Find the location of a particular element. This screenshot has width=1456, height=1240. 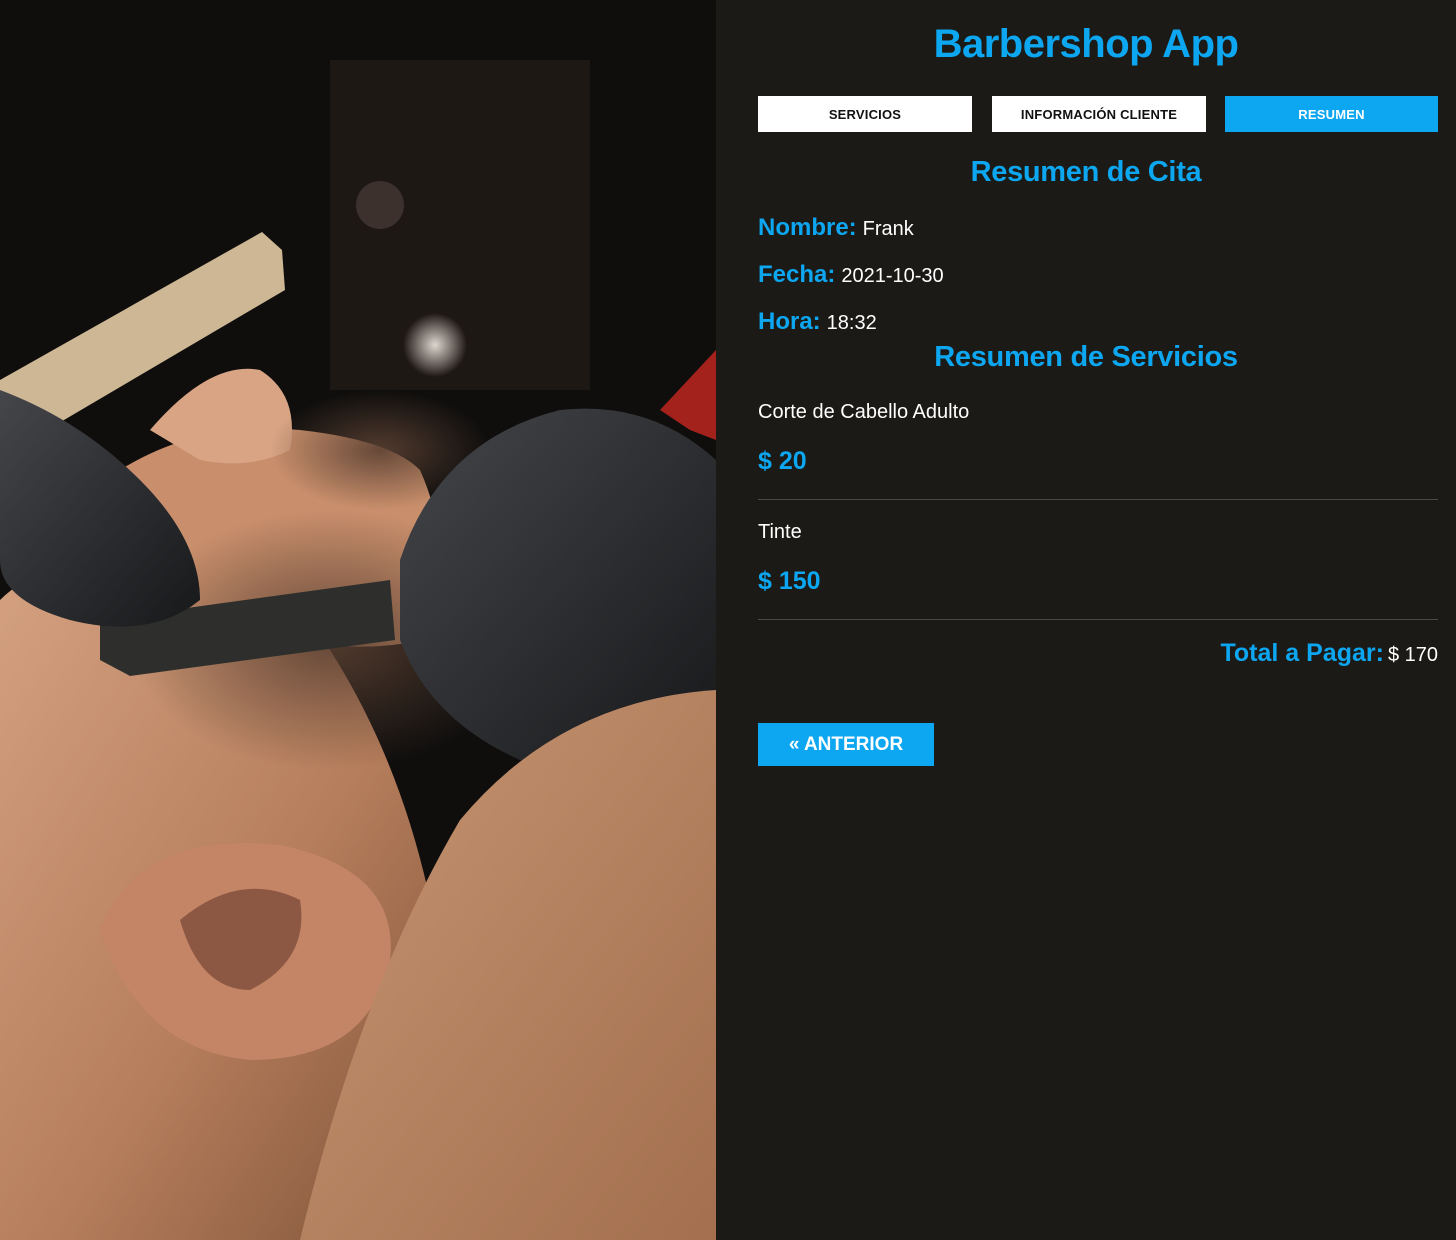

nombre-label: Nombre: is located at coordinates (807, 227).